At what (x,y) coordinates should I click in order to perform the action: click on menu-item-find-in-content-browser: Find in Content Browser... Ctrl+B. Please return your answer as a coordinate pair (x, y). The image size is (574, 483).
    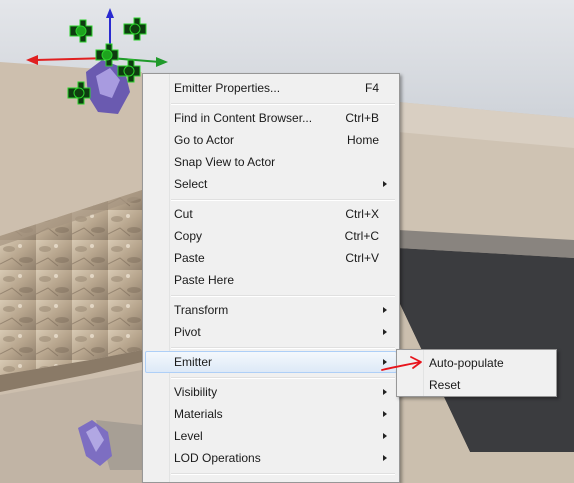
    Looking at the image, I should click on (271, 118).